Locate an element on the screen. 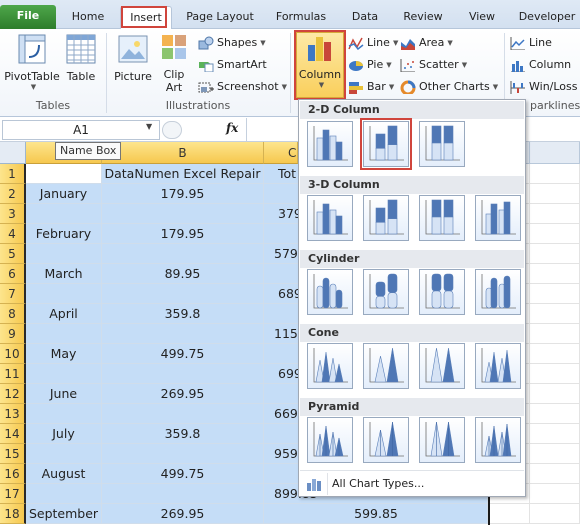 This screenshot has height=525, width=580. row-header: 10 is located at coordinates (13, 354).